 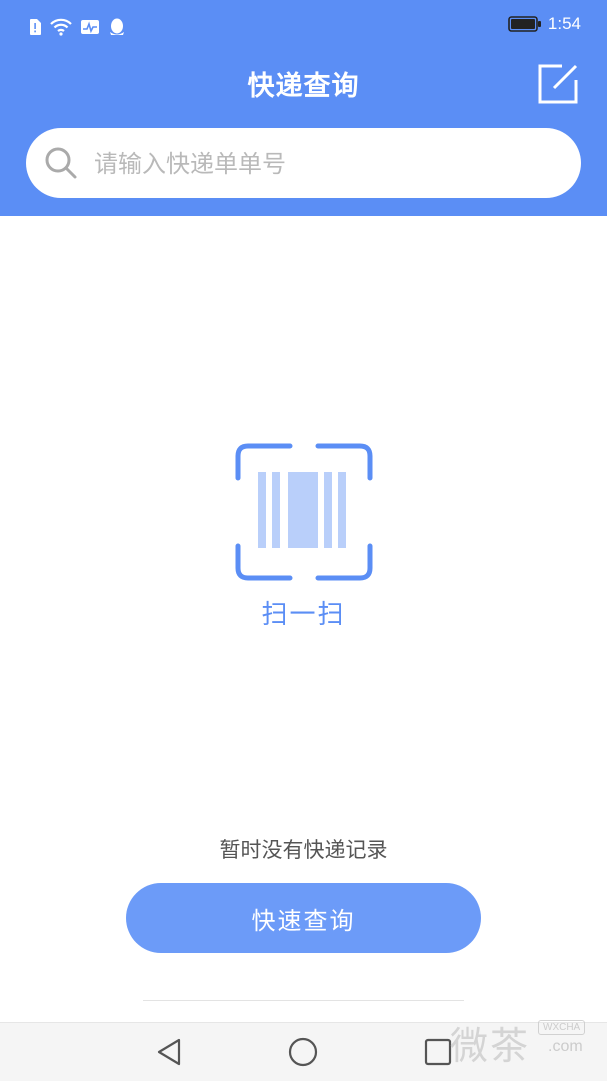 I want to click on edit-button, so click(x=558, y=84).